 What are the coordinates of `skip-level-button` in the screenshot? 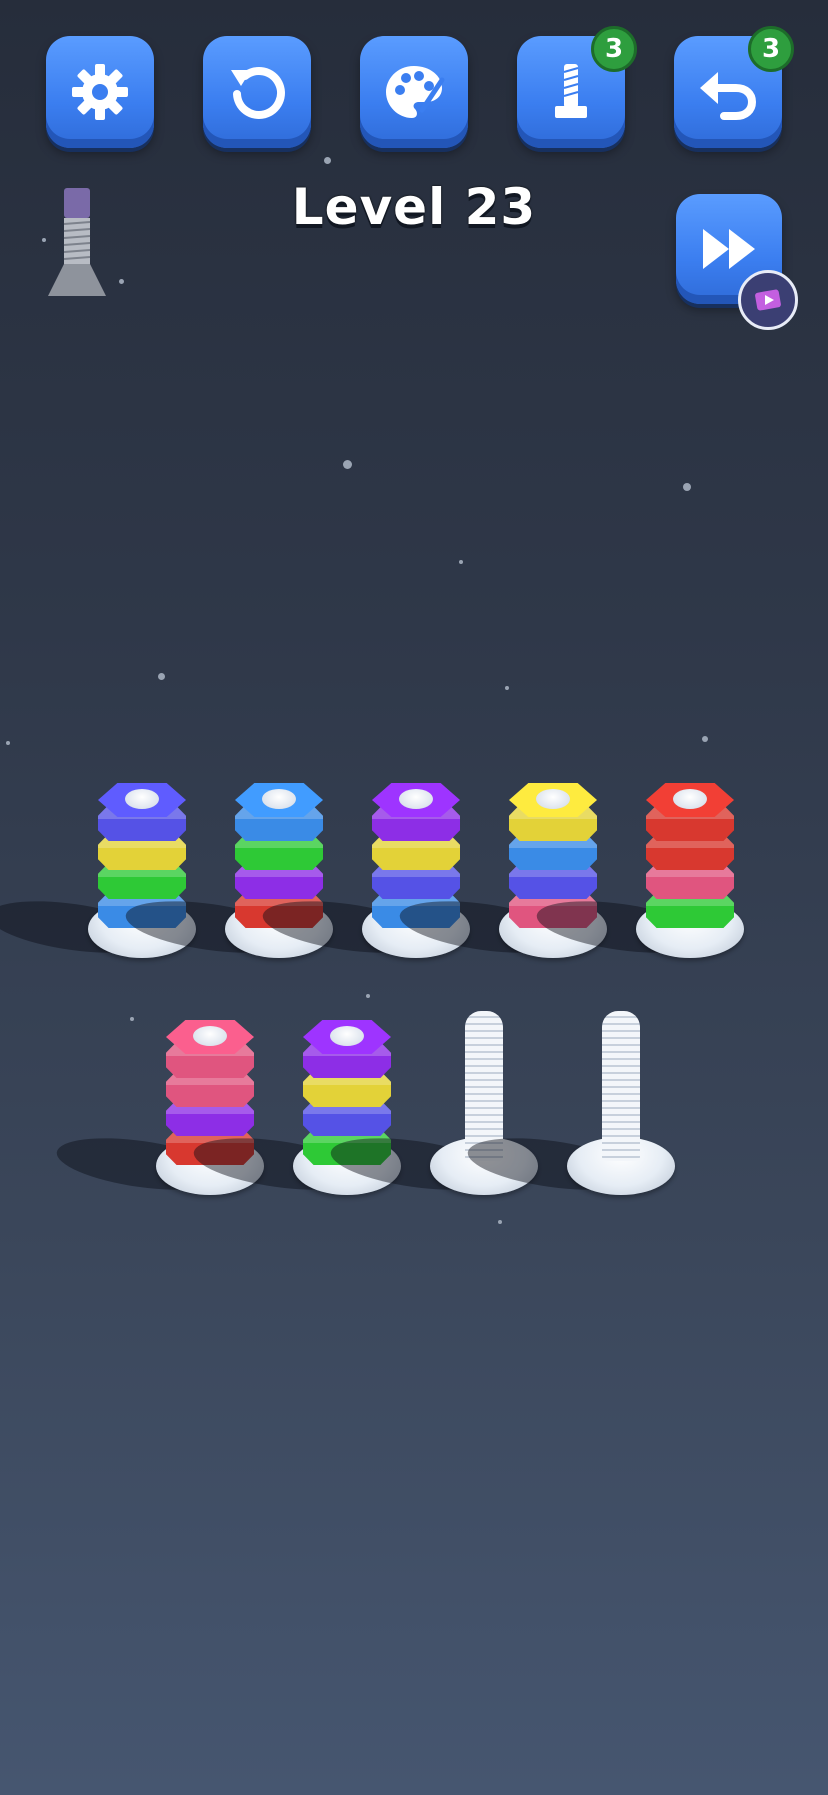 It's located at (737, 262).